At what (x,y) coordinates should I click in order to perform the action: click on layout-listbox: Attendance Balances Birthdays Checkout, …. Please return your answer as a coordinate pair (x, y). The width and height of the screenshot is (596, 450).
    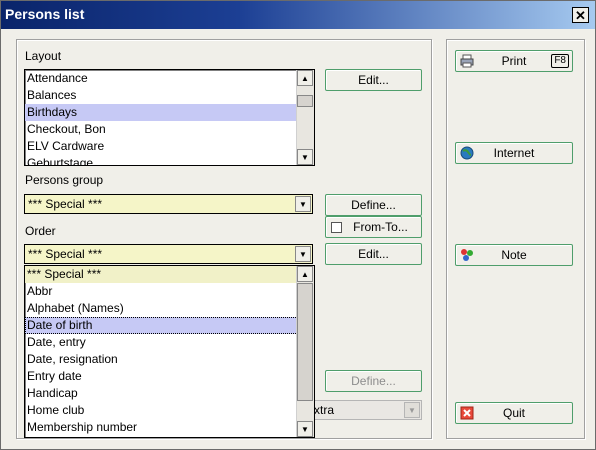
    Looking at the image, I should click on (169, 117).